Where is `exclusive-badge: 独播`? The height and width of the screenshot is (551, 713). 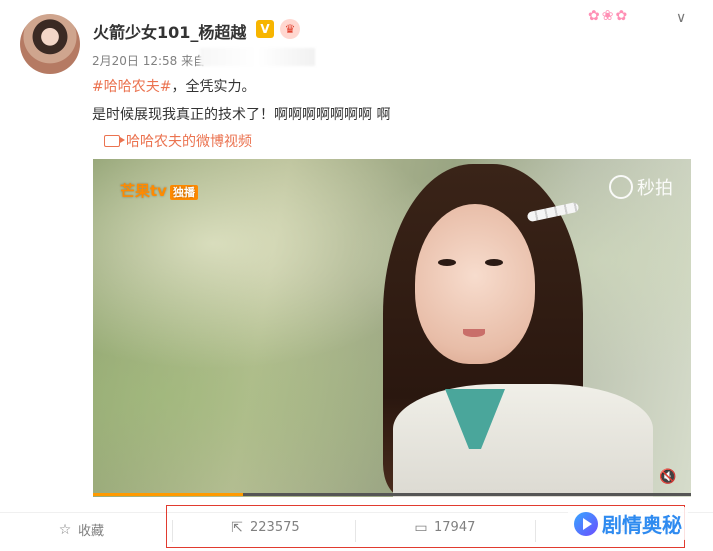 exclusive-badge: 独播 is located at coordinates (183, 192).